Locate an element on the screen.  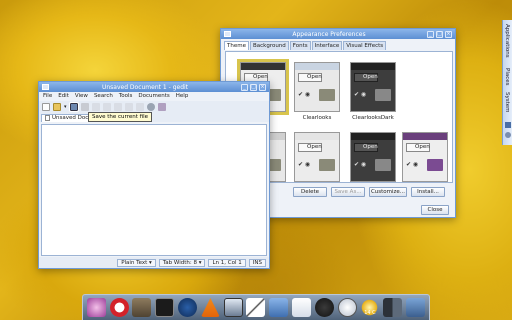
window-title: Appearance Preferences is located at coordinates (329, 34).